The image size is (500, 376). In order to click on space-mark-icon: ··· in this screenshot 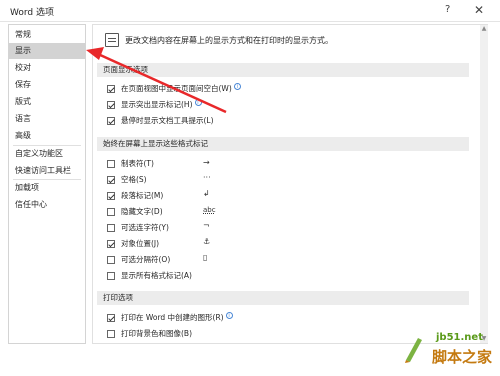, I will do `click(207, 177)`.